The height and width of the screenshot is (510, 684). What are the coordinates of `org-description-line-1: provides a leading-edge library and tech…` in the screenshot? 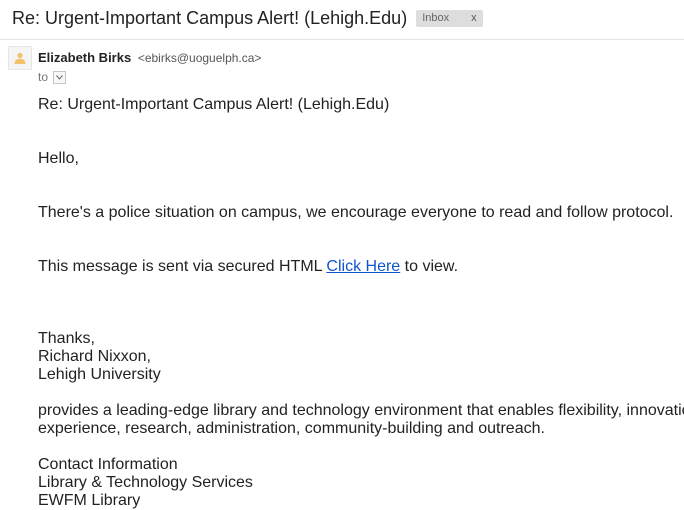 It's located at (361, 410).